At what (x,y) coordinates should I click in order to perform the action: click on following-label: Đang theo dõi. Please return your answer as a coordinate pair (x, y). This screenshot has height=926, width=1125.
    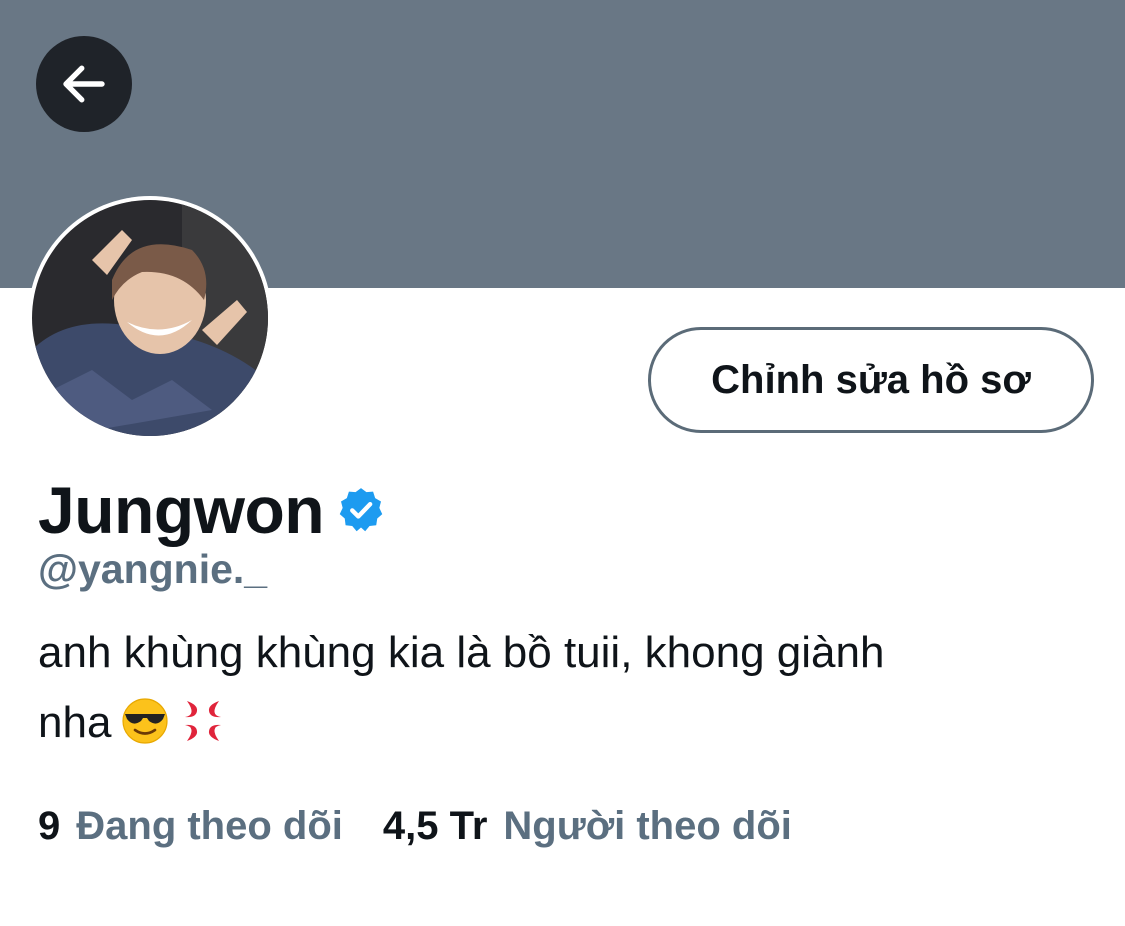
    Looking at the image, I should click on (209, 826).